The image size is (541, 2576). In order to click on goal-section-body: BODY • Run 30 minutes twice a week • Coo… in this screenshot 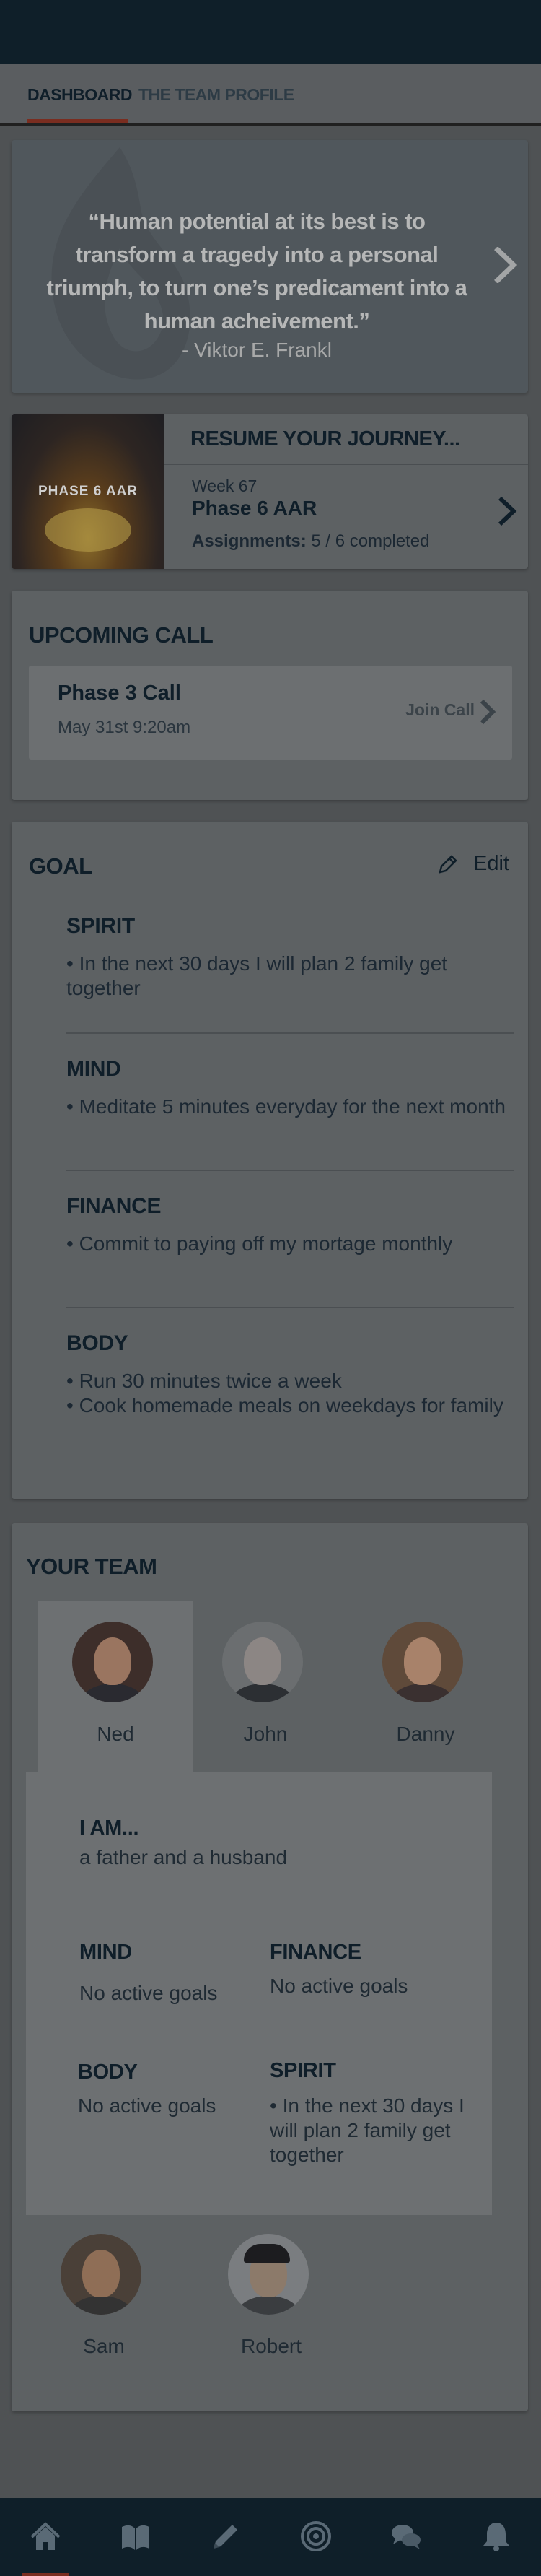, I will do `click(290, 1374)`.